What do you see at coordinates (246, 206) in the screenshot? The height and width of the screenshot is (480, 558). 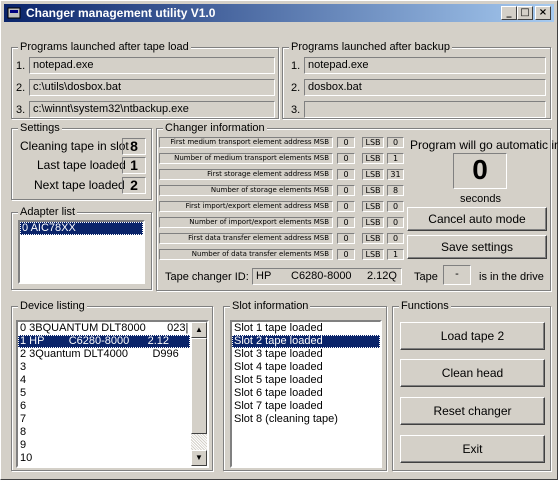 I see `changer-field-label: First import/export element address MSB` at bounding box center [246, 206].